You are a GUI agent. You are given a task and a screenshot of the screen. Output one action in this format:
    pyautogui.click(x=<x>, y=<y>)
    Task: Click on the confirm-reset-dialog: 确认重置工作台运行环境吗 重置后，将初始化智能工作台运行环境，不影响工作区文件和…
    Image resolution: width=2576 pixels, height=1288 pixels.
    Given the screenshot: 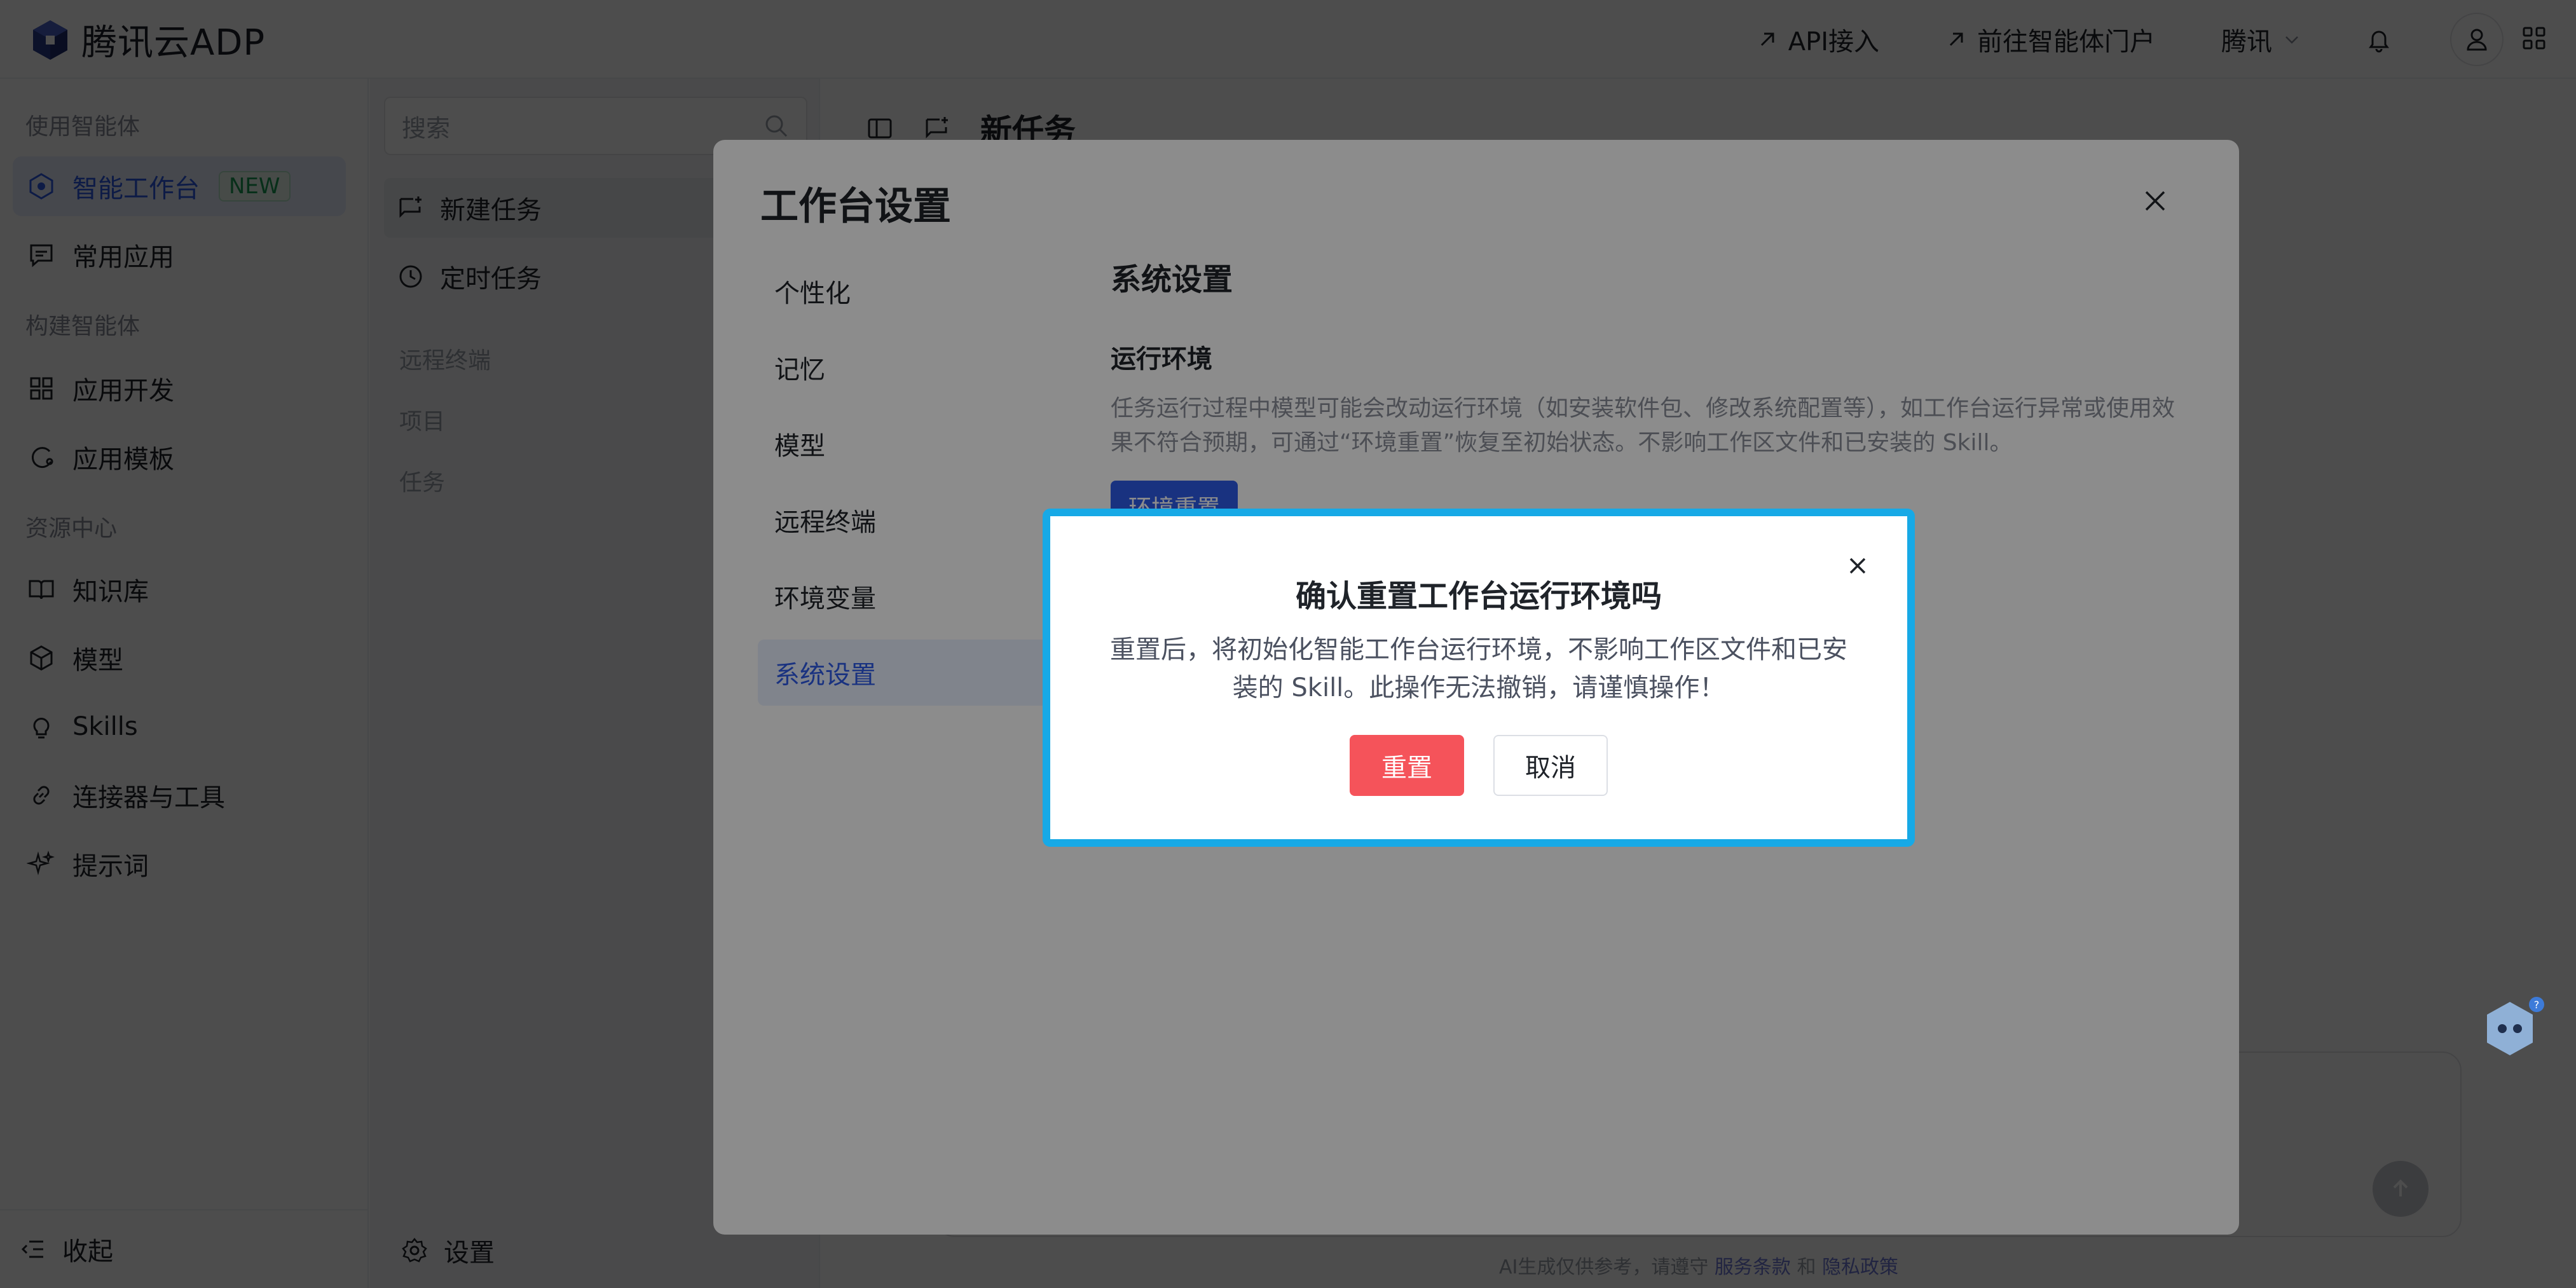 What is the action you would take?
    pyautogui.click(x=1479, y=678)
    